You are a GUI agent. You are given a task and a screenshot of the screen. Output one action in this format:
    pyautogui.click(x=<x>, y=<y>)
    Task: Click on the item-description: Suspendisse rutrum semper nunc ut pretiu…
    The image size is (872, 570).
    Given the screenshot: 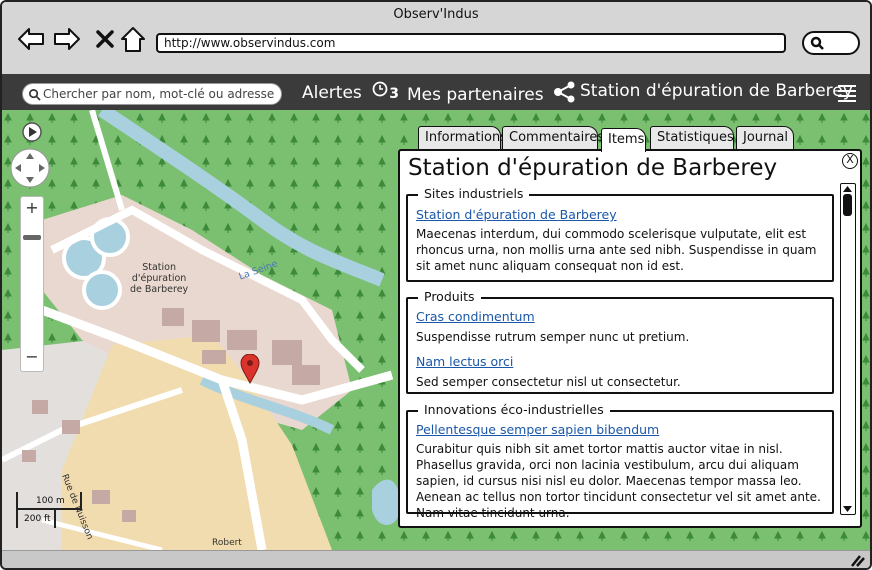 What is the action you would take?
    pyautogui.click(x=553, y=337)
    